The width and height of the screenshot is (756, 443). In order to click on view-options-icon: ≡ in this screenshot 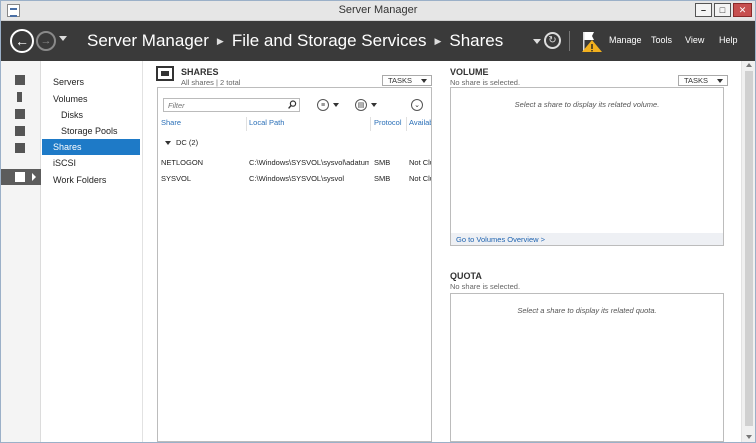, I will do `click(323, 105)`.